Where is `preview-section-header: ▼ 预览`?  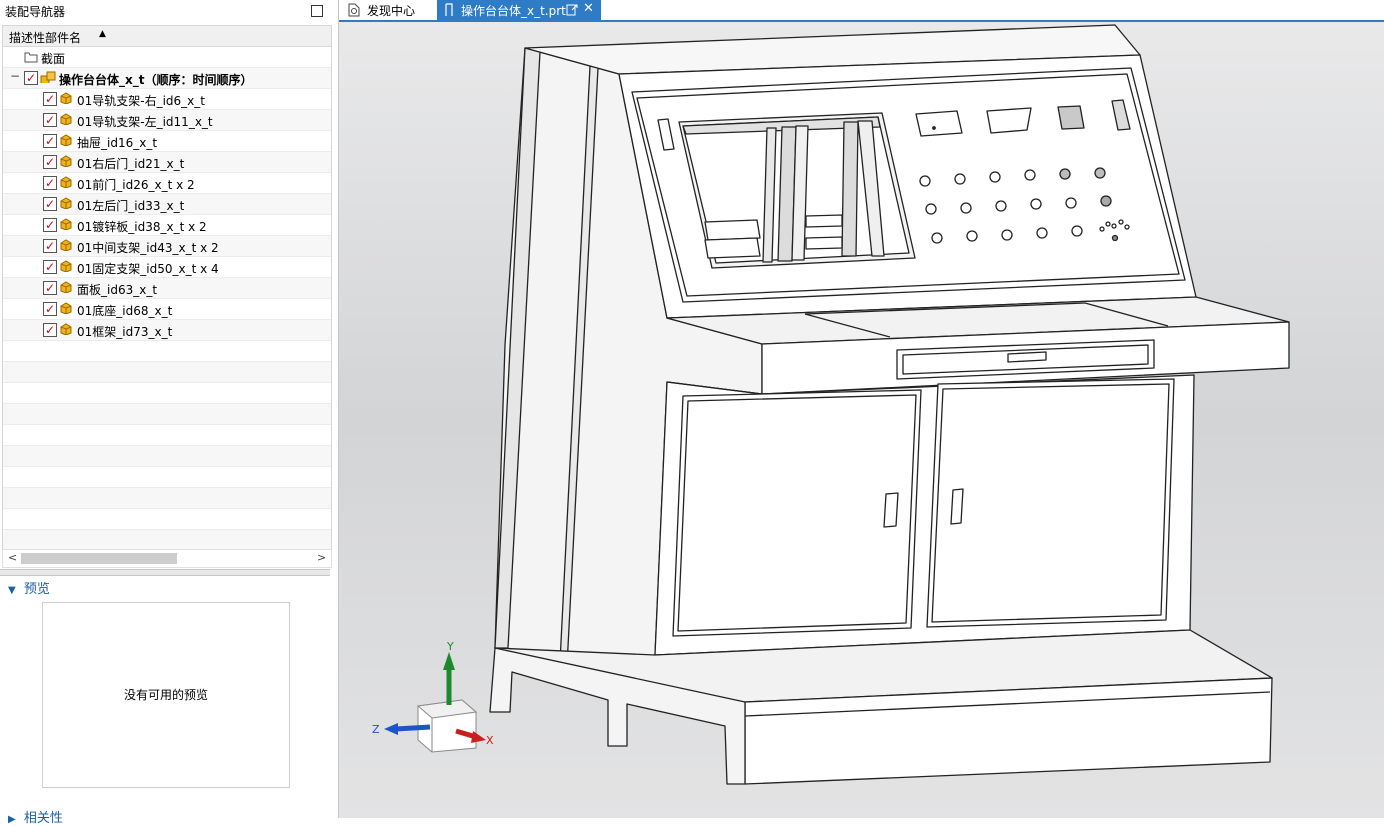
preview-section-header: ▼ 预览 is located at coordinates (29, 587).